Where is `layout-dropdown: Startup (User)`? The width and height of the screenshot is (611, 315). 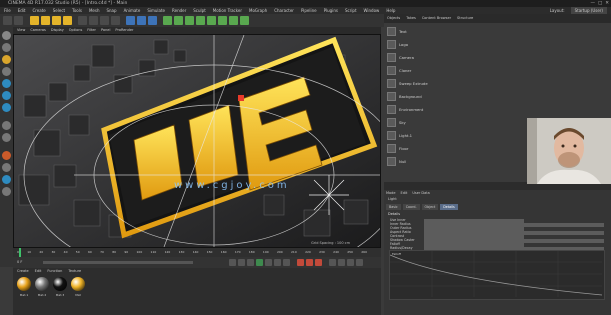
layout-dropdown: Startup (User) is located at coordinates (588, 10).